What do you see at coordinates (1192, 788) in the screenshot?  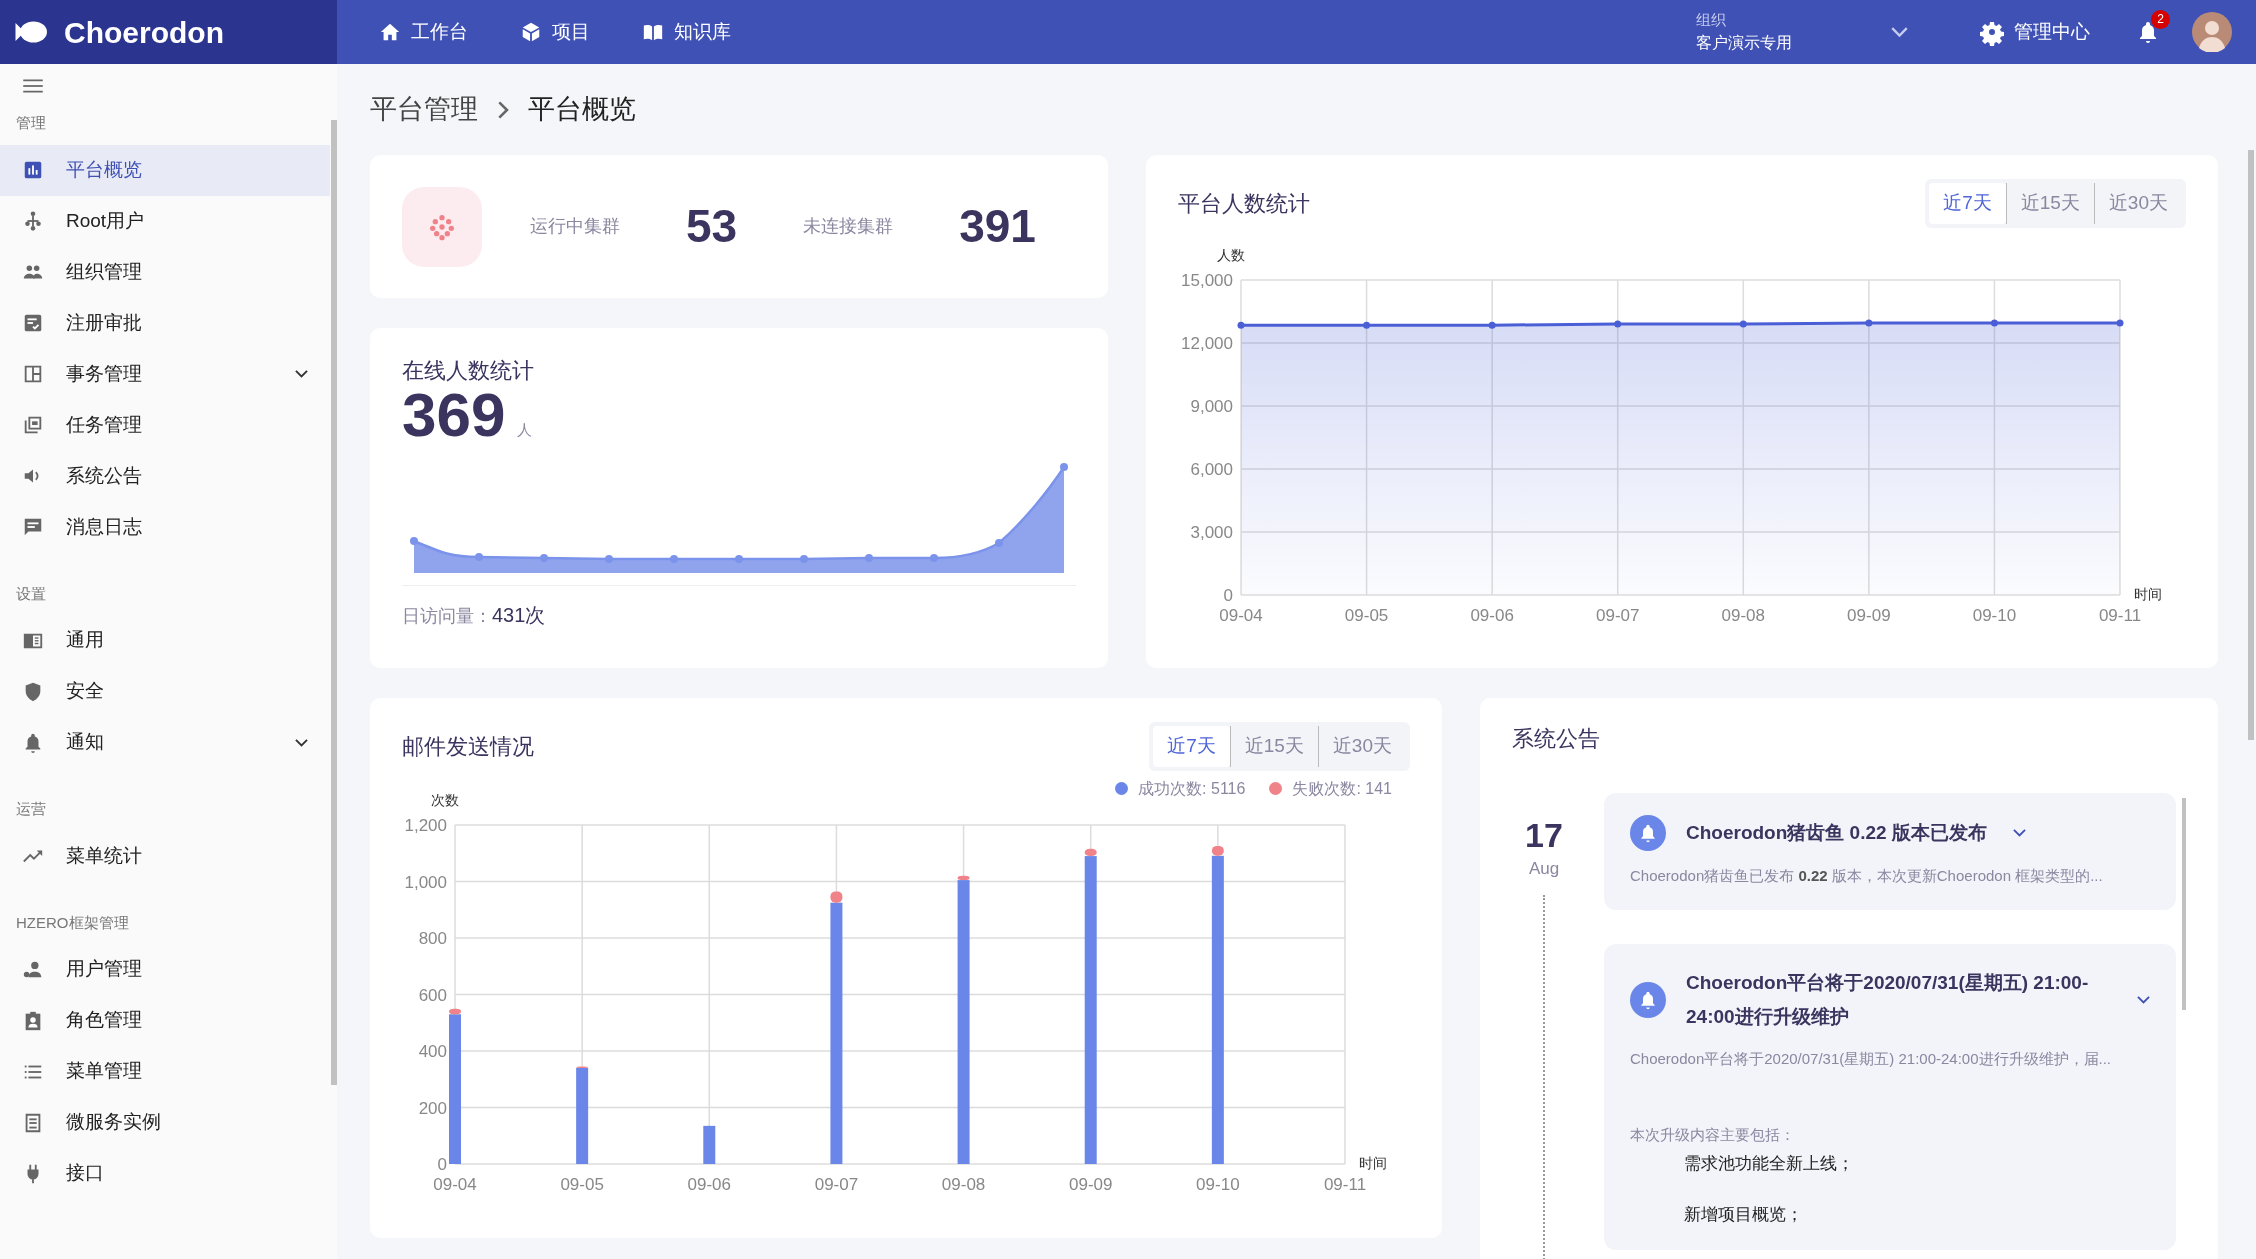 I see `legend-label: 成功次数: 5116` at bounding box center [1192, 788].